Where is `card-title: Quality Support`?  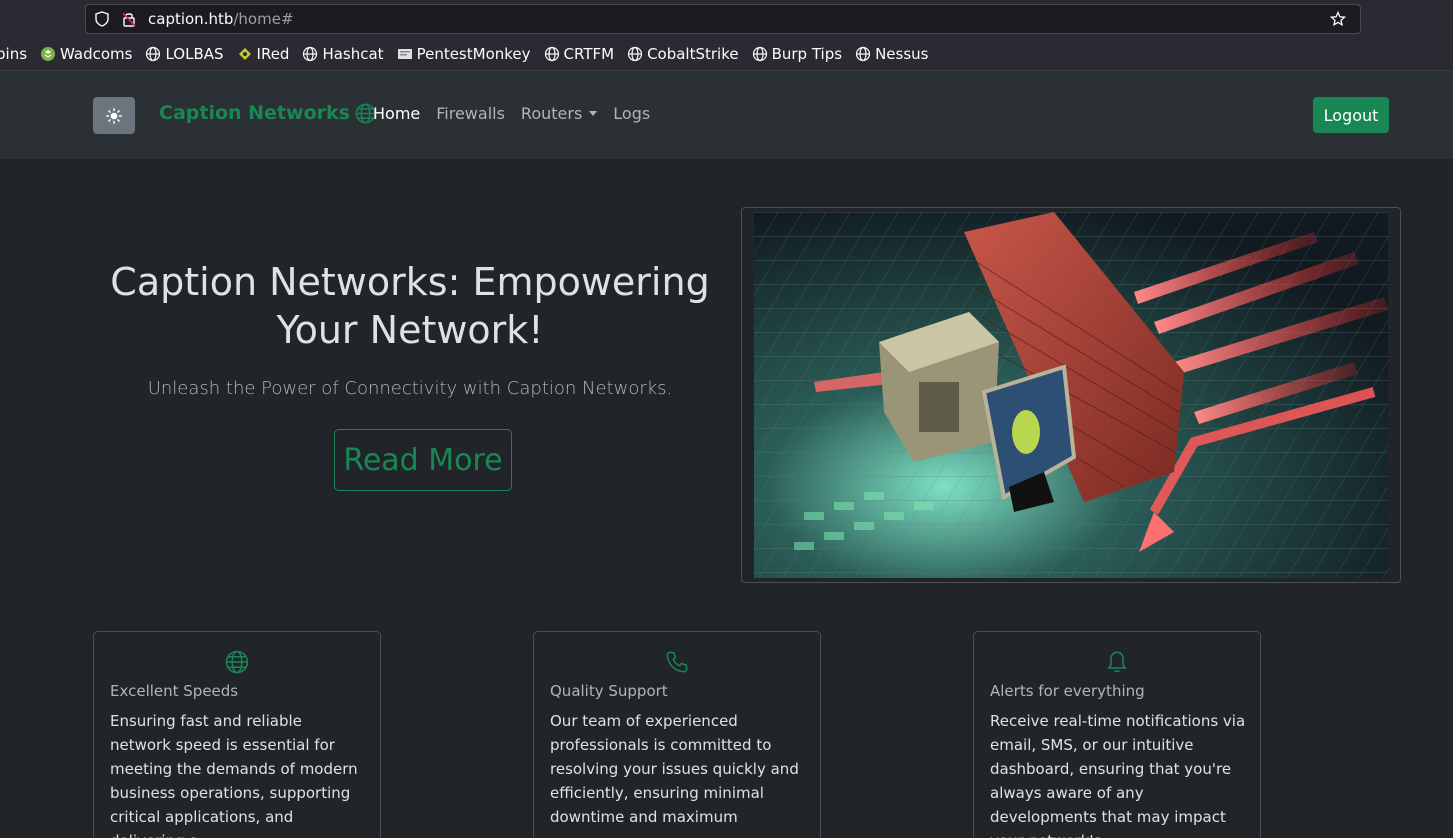
card-title: Quality Support is located at coordinates (609, 691).